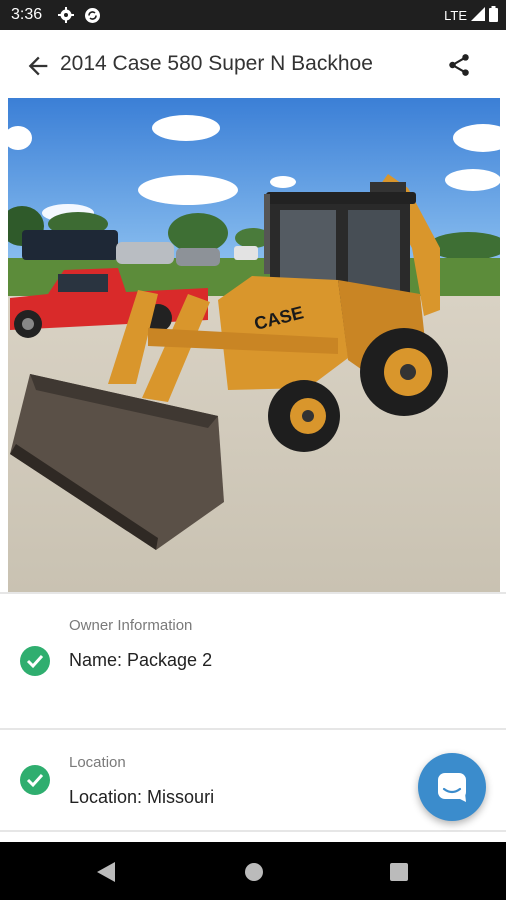 The width and height of the screenshot is (506, 900). I want to click on battery-icon, so click(493, 15).